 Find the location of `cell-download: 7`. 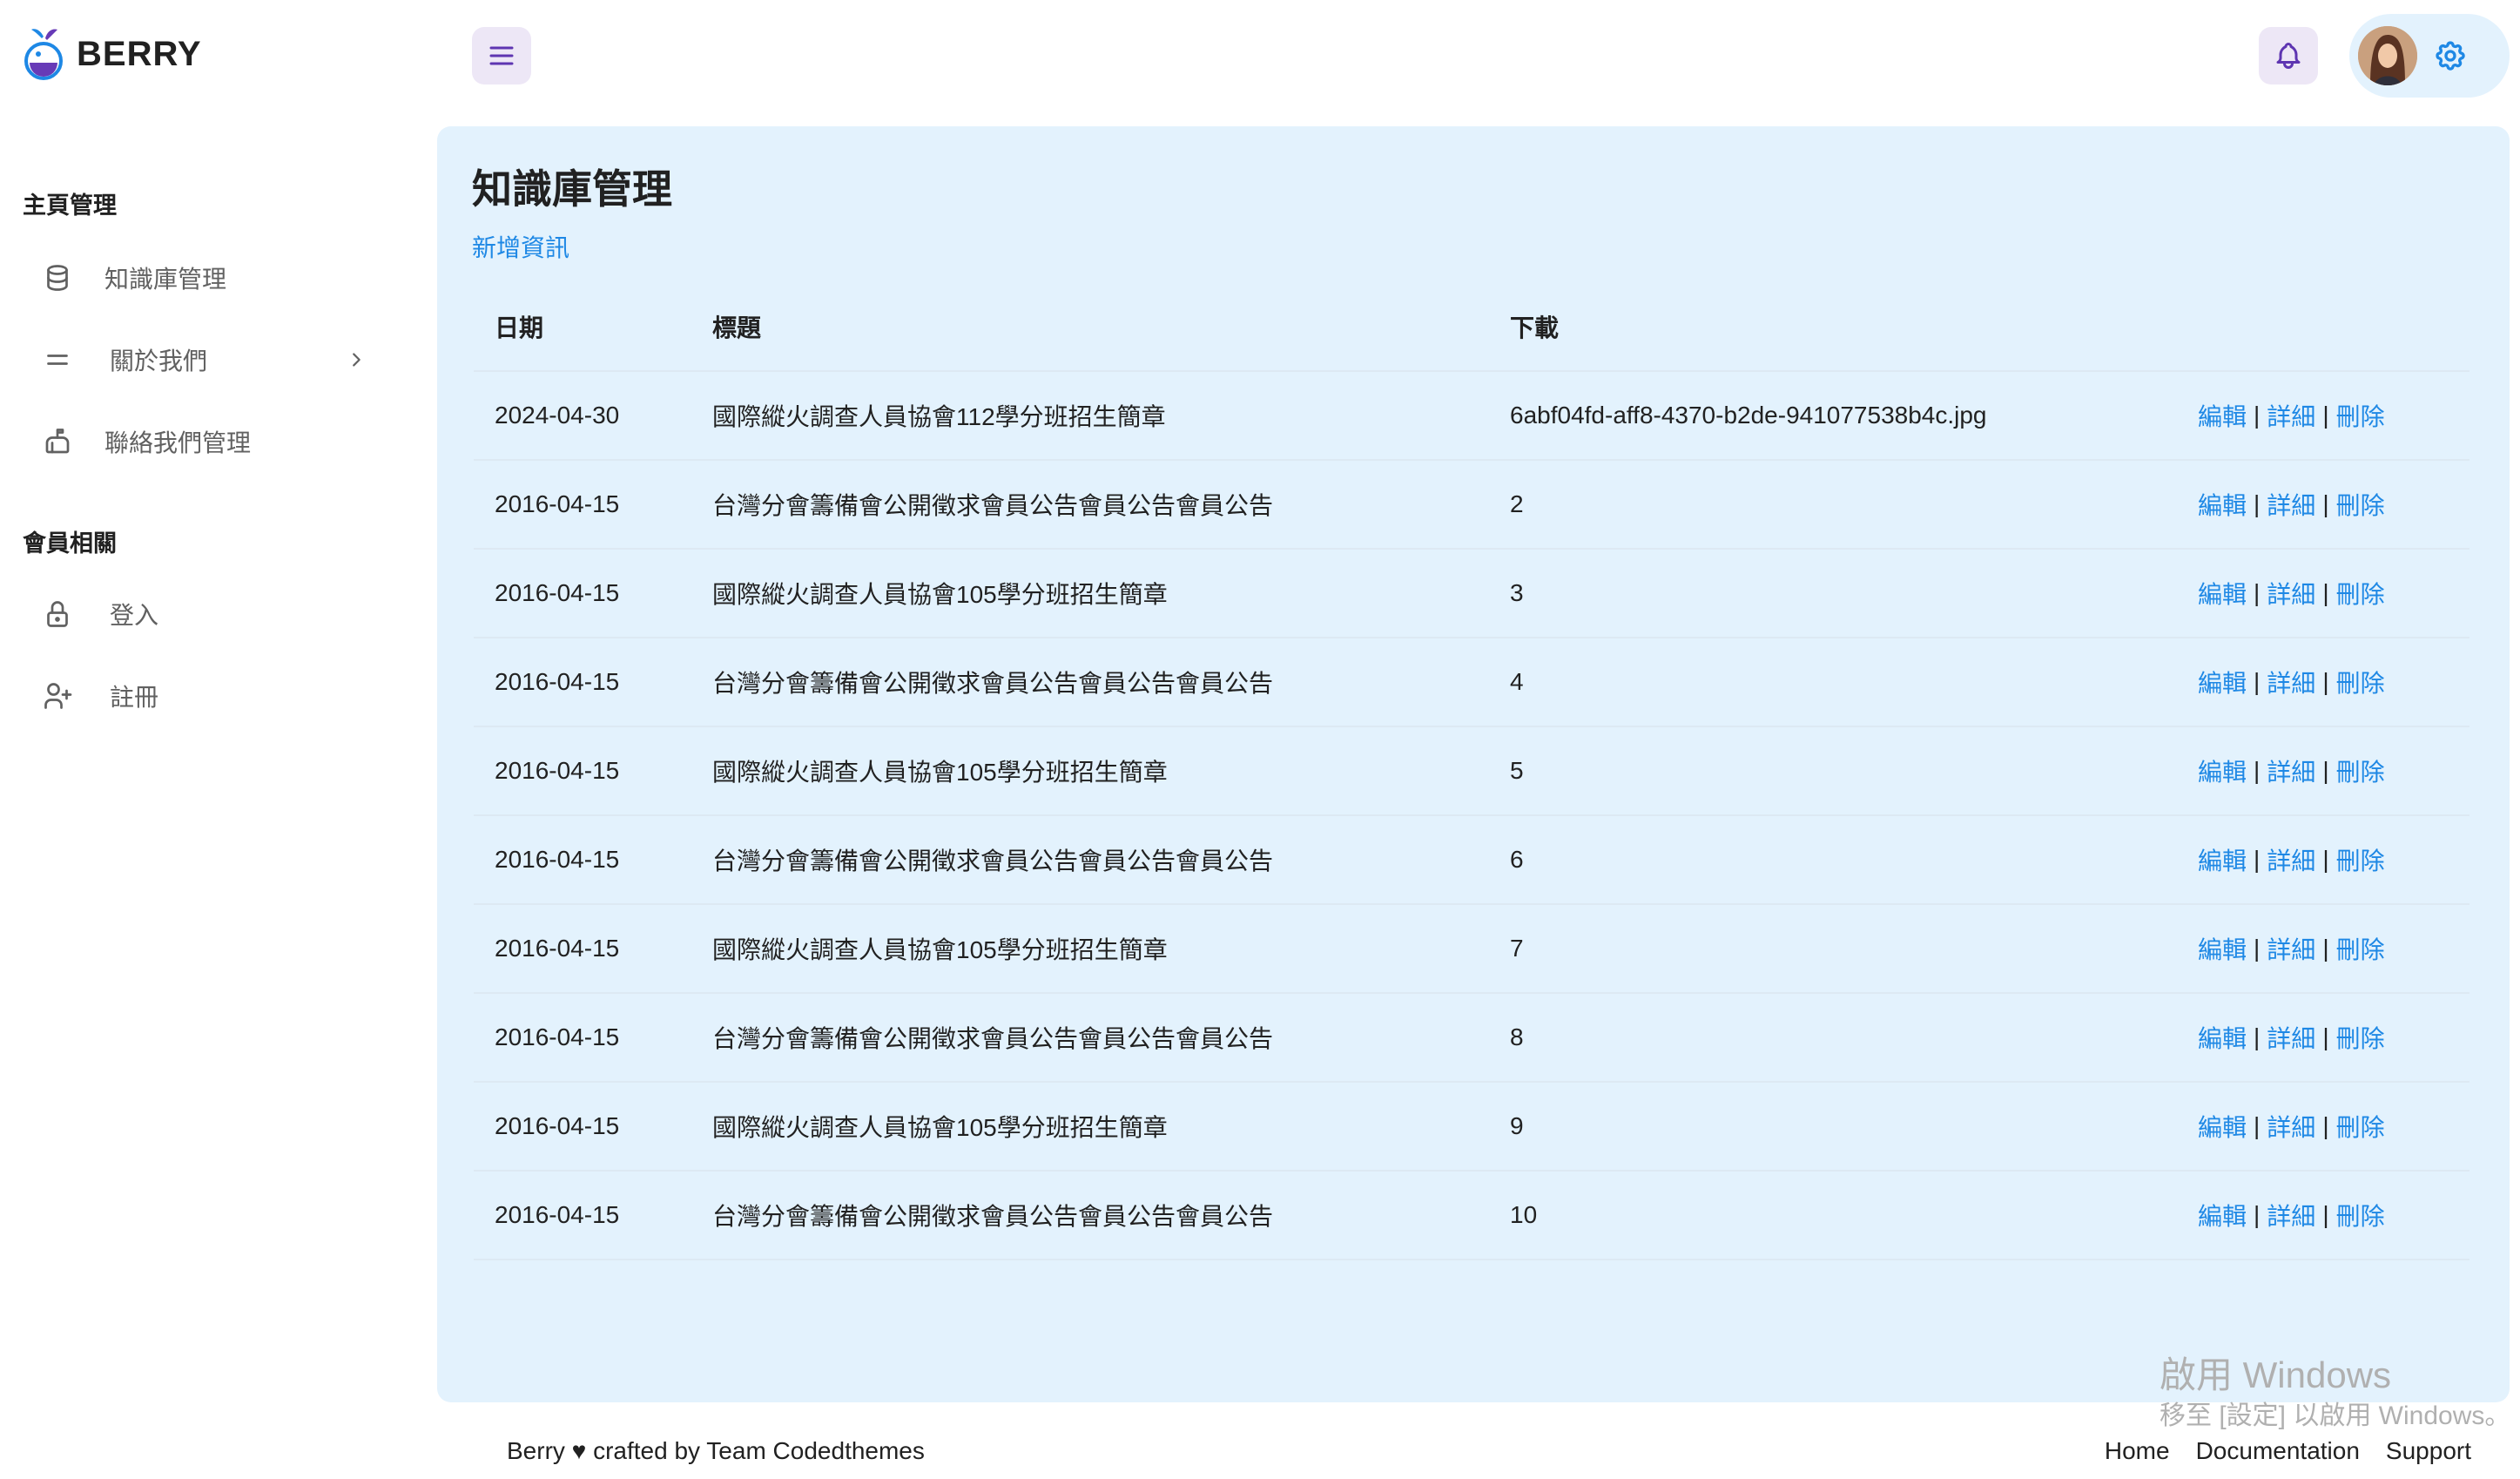

cell-download: 7 is located at coordinates (1517, 948).